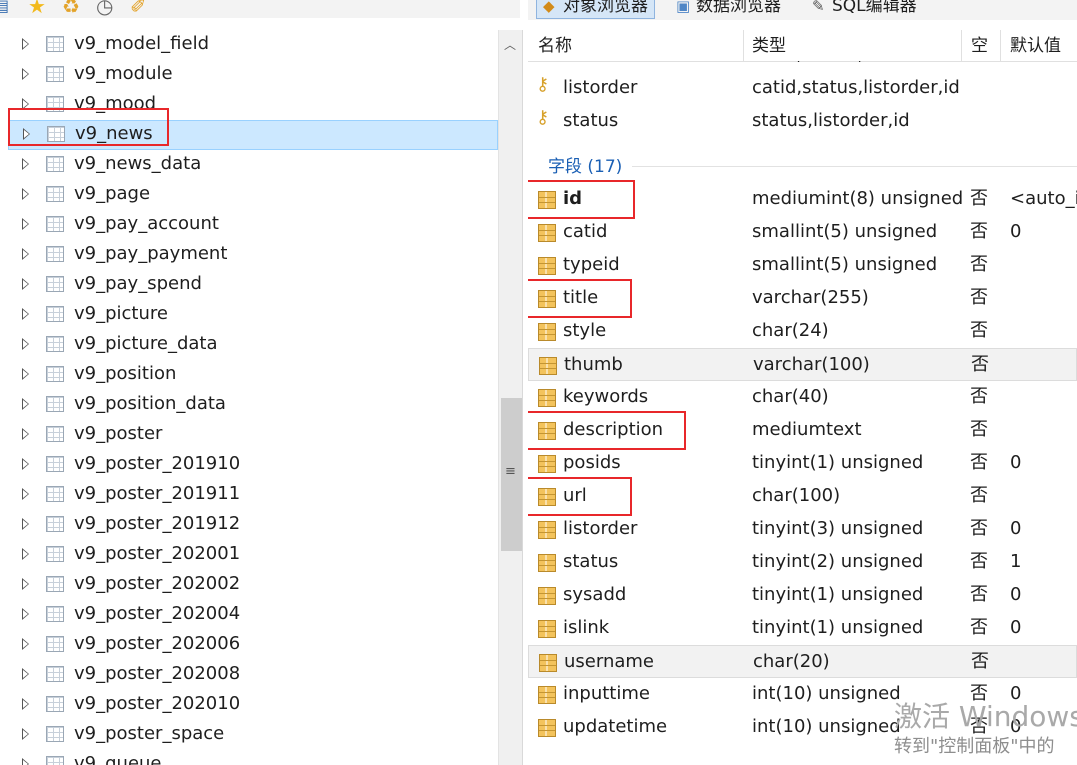  What do you see at coordinates (249, 757) in the screenshot?
I see `tree-item: v9_queue` at bounding box center [249, 757].